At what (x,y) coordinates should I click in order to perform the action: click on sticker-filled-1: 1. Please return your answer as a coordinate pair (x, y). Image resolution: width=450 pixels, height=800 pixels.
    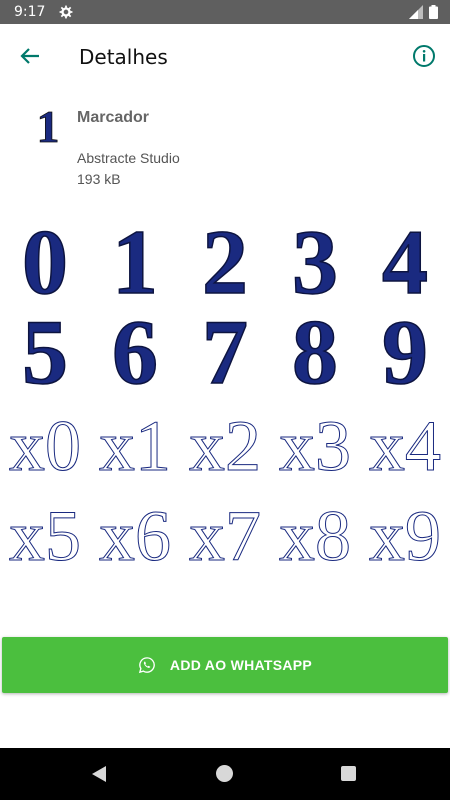
    Looking at the image, I should click on (135, 260).